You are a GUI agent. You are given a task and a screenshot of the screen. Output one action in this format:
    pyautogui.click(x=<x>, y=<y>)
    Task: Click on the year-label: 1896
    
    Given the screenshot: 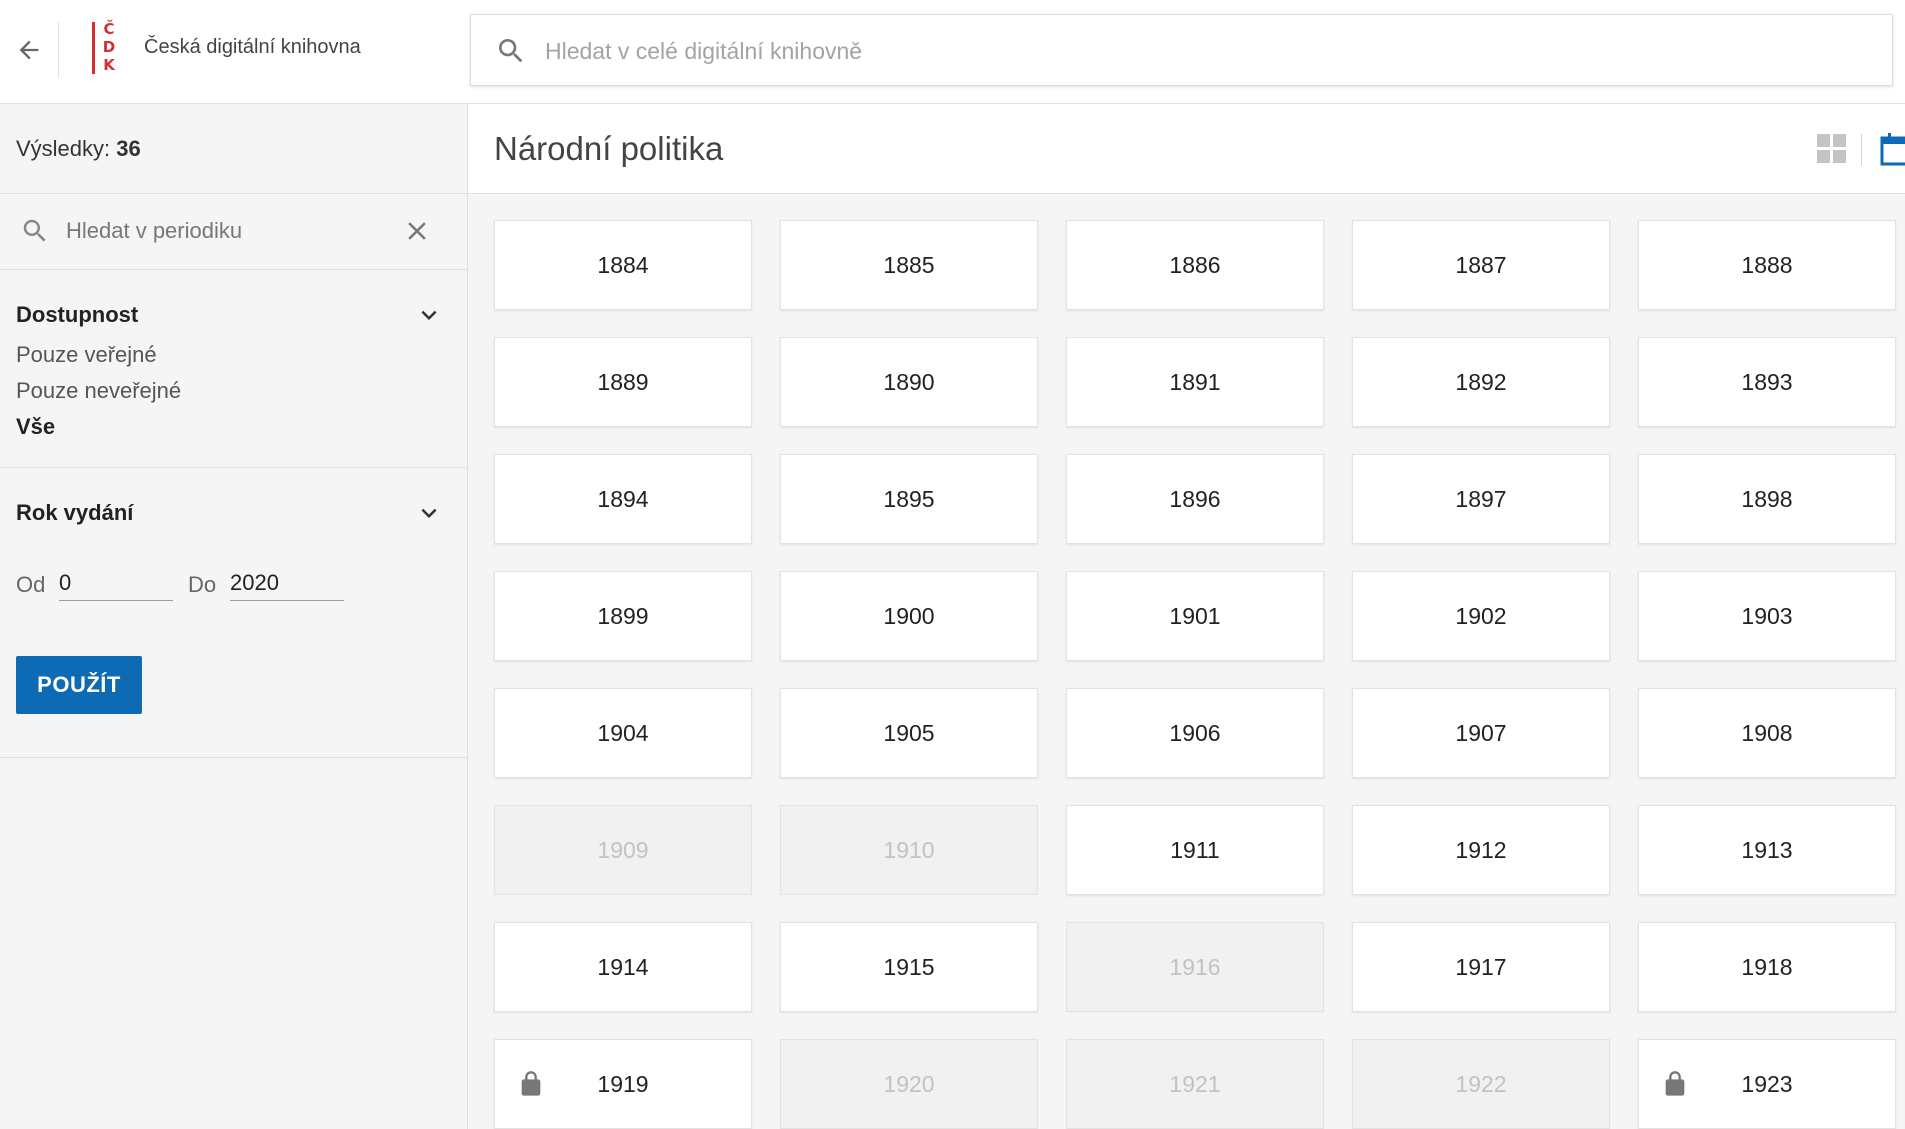 What is the action you would take?
    pyautogui.click(x=1195, y=498)
    